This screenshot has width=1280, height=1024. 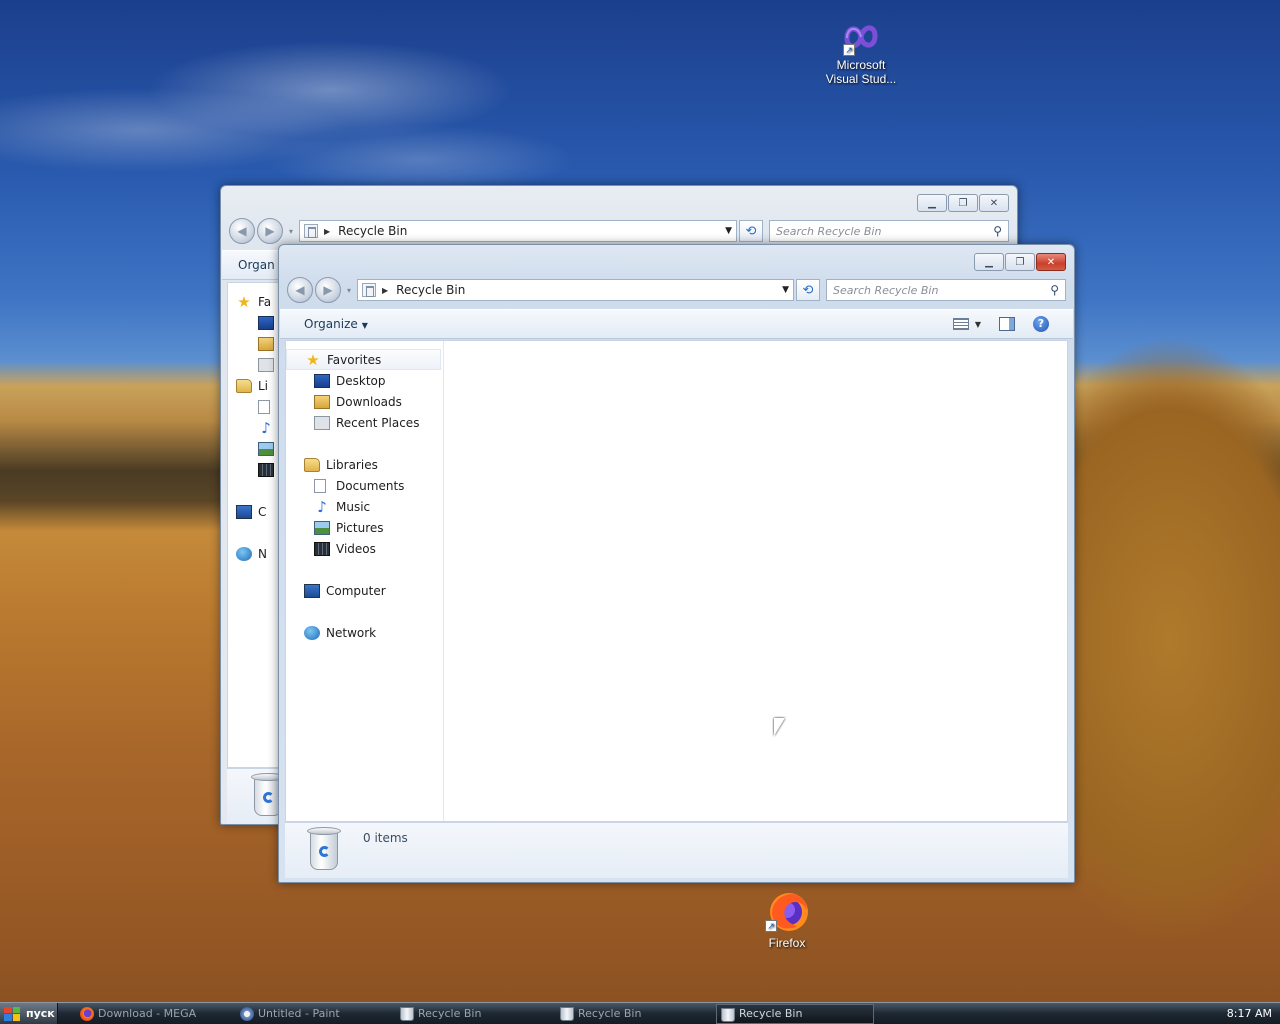 What do you see at coordinates (385, 838) in the screenshot?
I see `item-count: 0 items` at bounding box center [385, 838].